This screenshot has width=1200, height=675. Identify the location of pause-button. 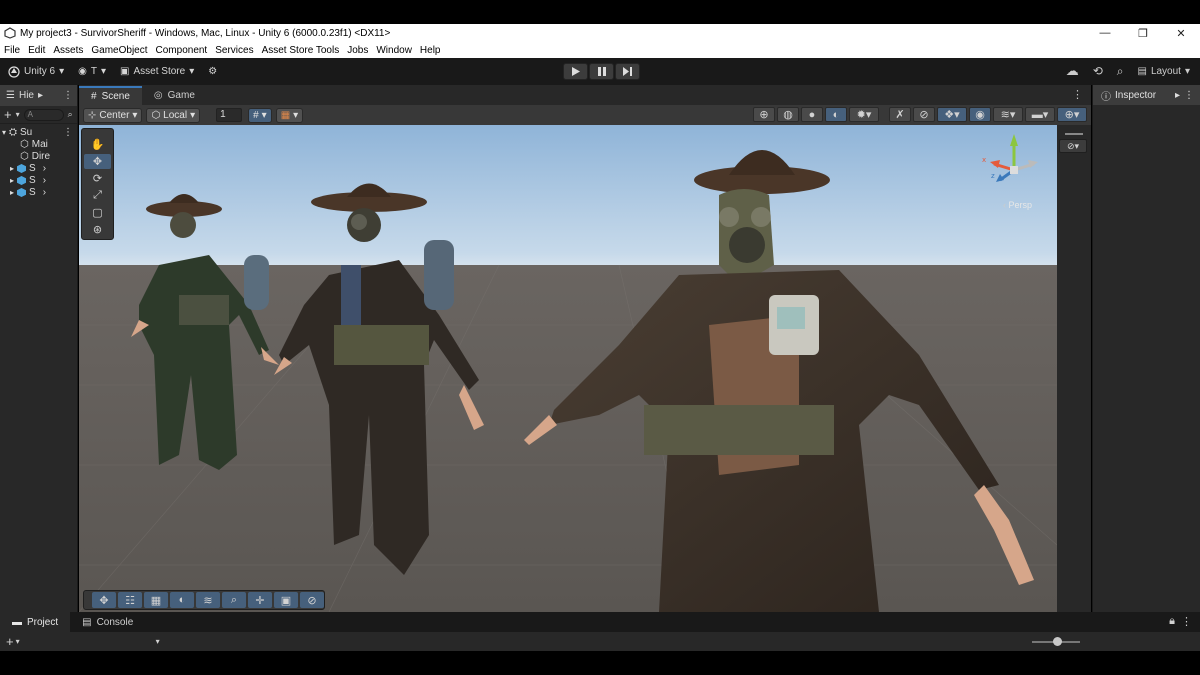
(601, 71).